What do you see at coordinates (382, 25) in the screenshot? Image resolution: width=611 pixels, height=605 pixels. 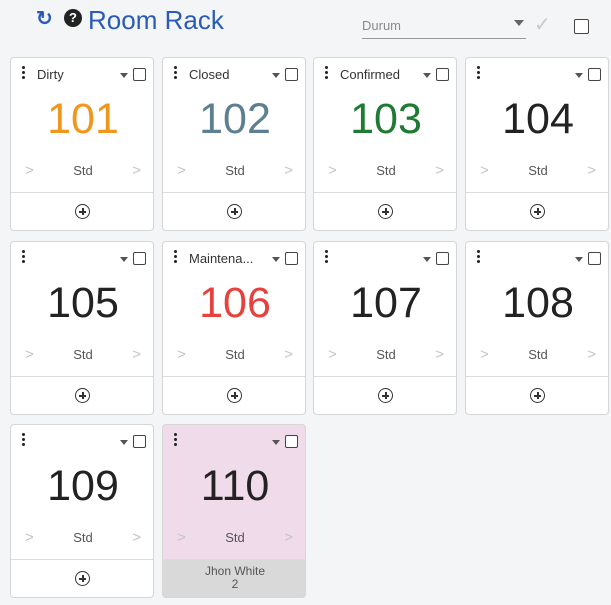 I see `status-filter-placeholder: Durum` at bounding box center [382, 25].